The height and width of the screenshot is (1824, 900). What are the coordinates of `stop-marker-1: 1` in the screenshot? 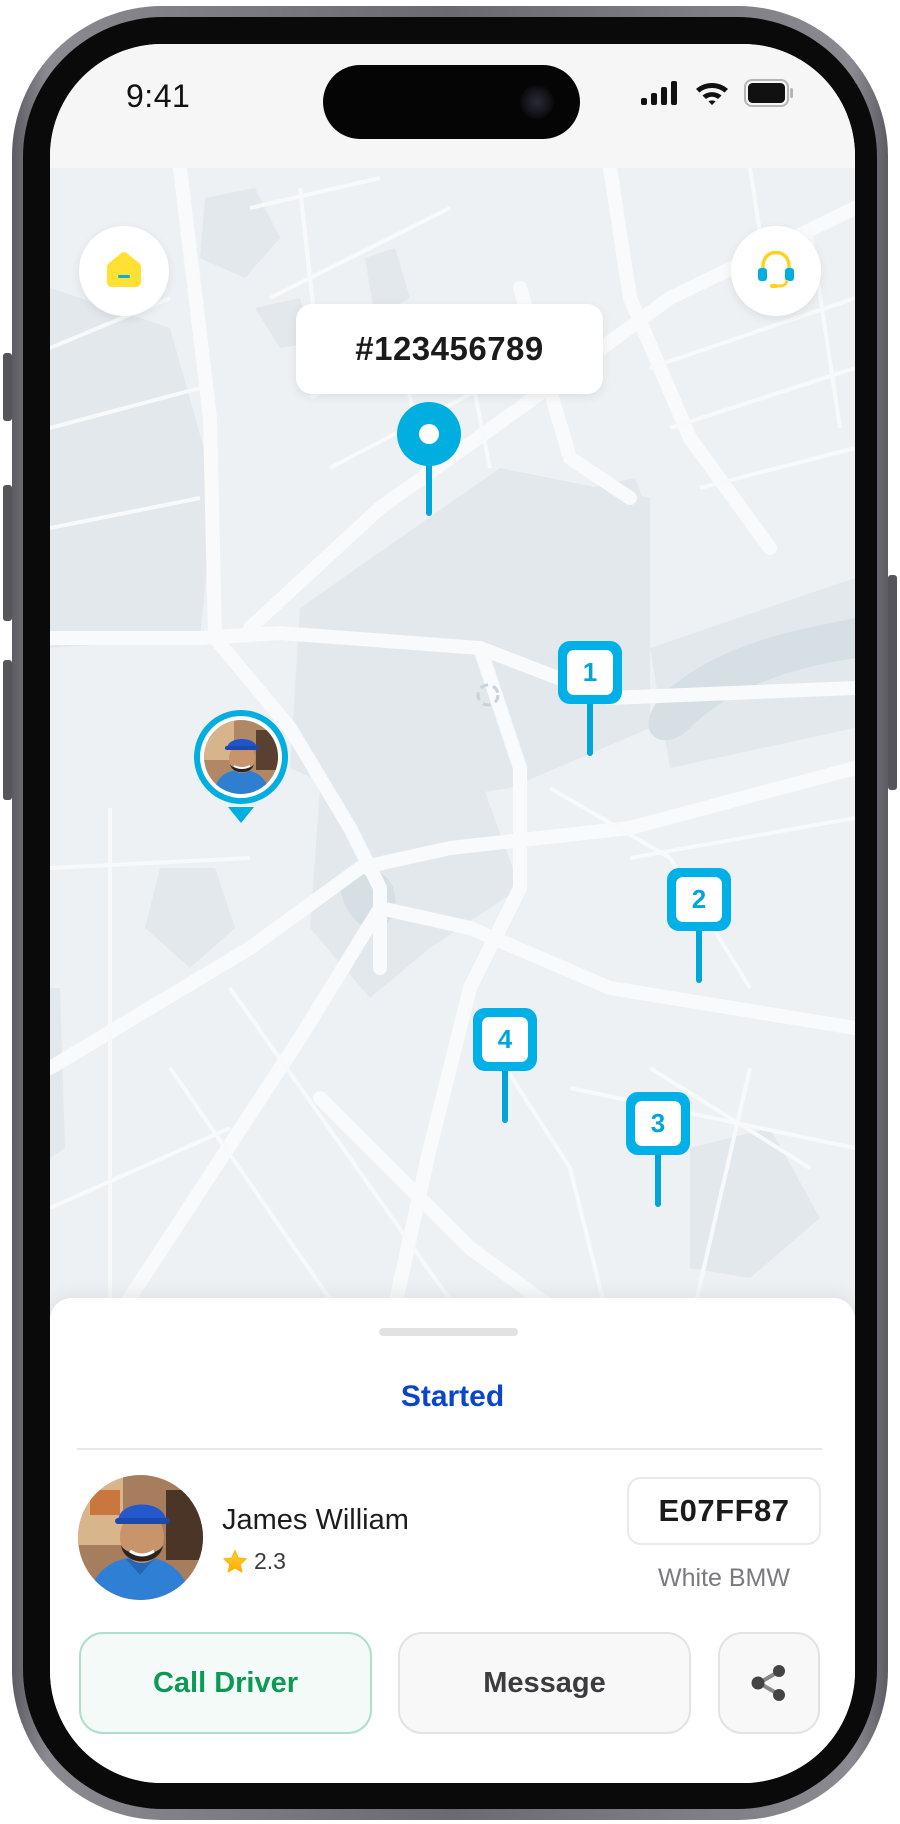 It's located at (590, 698).